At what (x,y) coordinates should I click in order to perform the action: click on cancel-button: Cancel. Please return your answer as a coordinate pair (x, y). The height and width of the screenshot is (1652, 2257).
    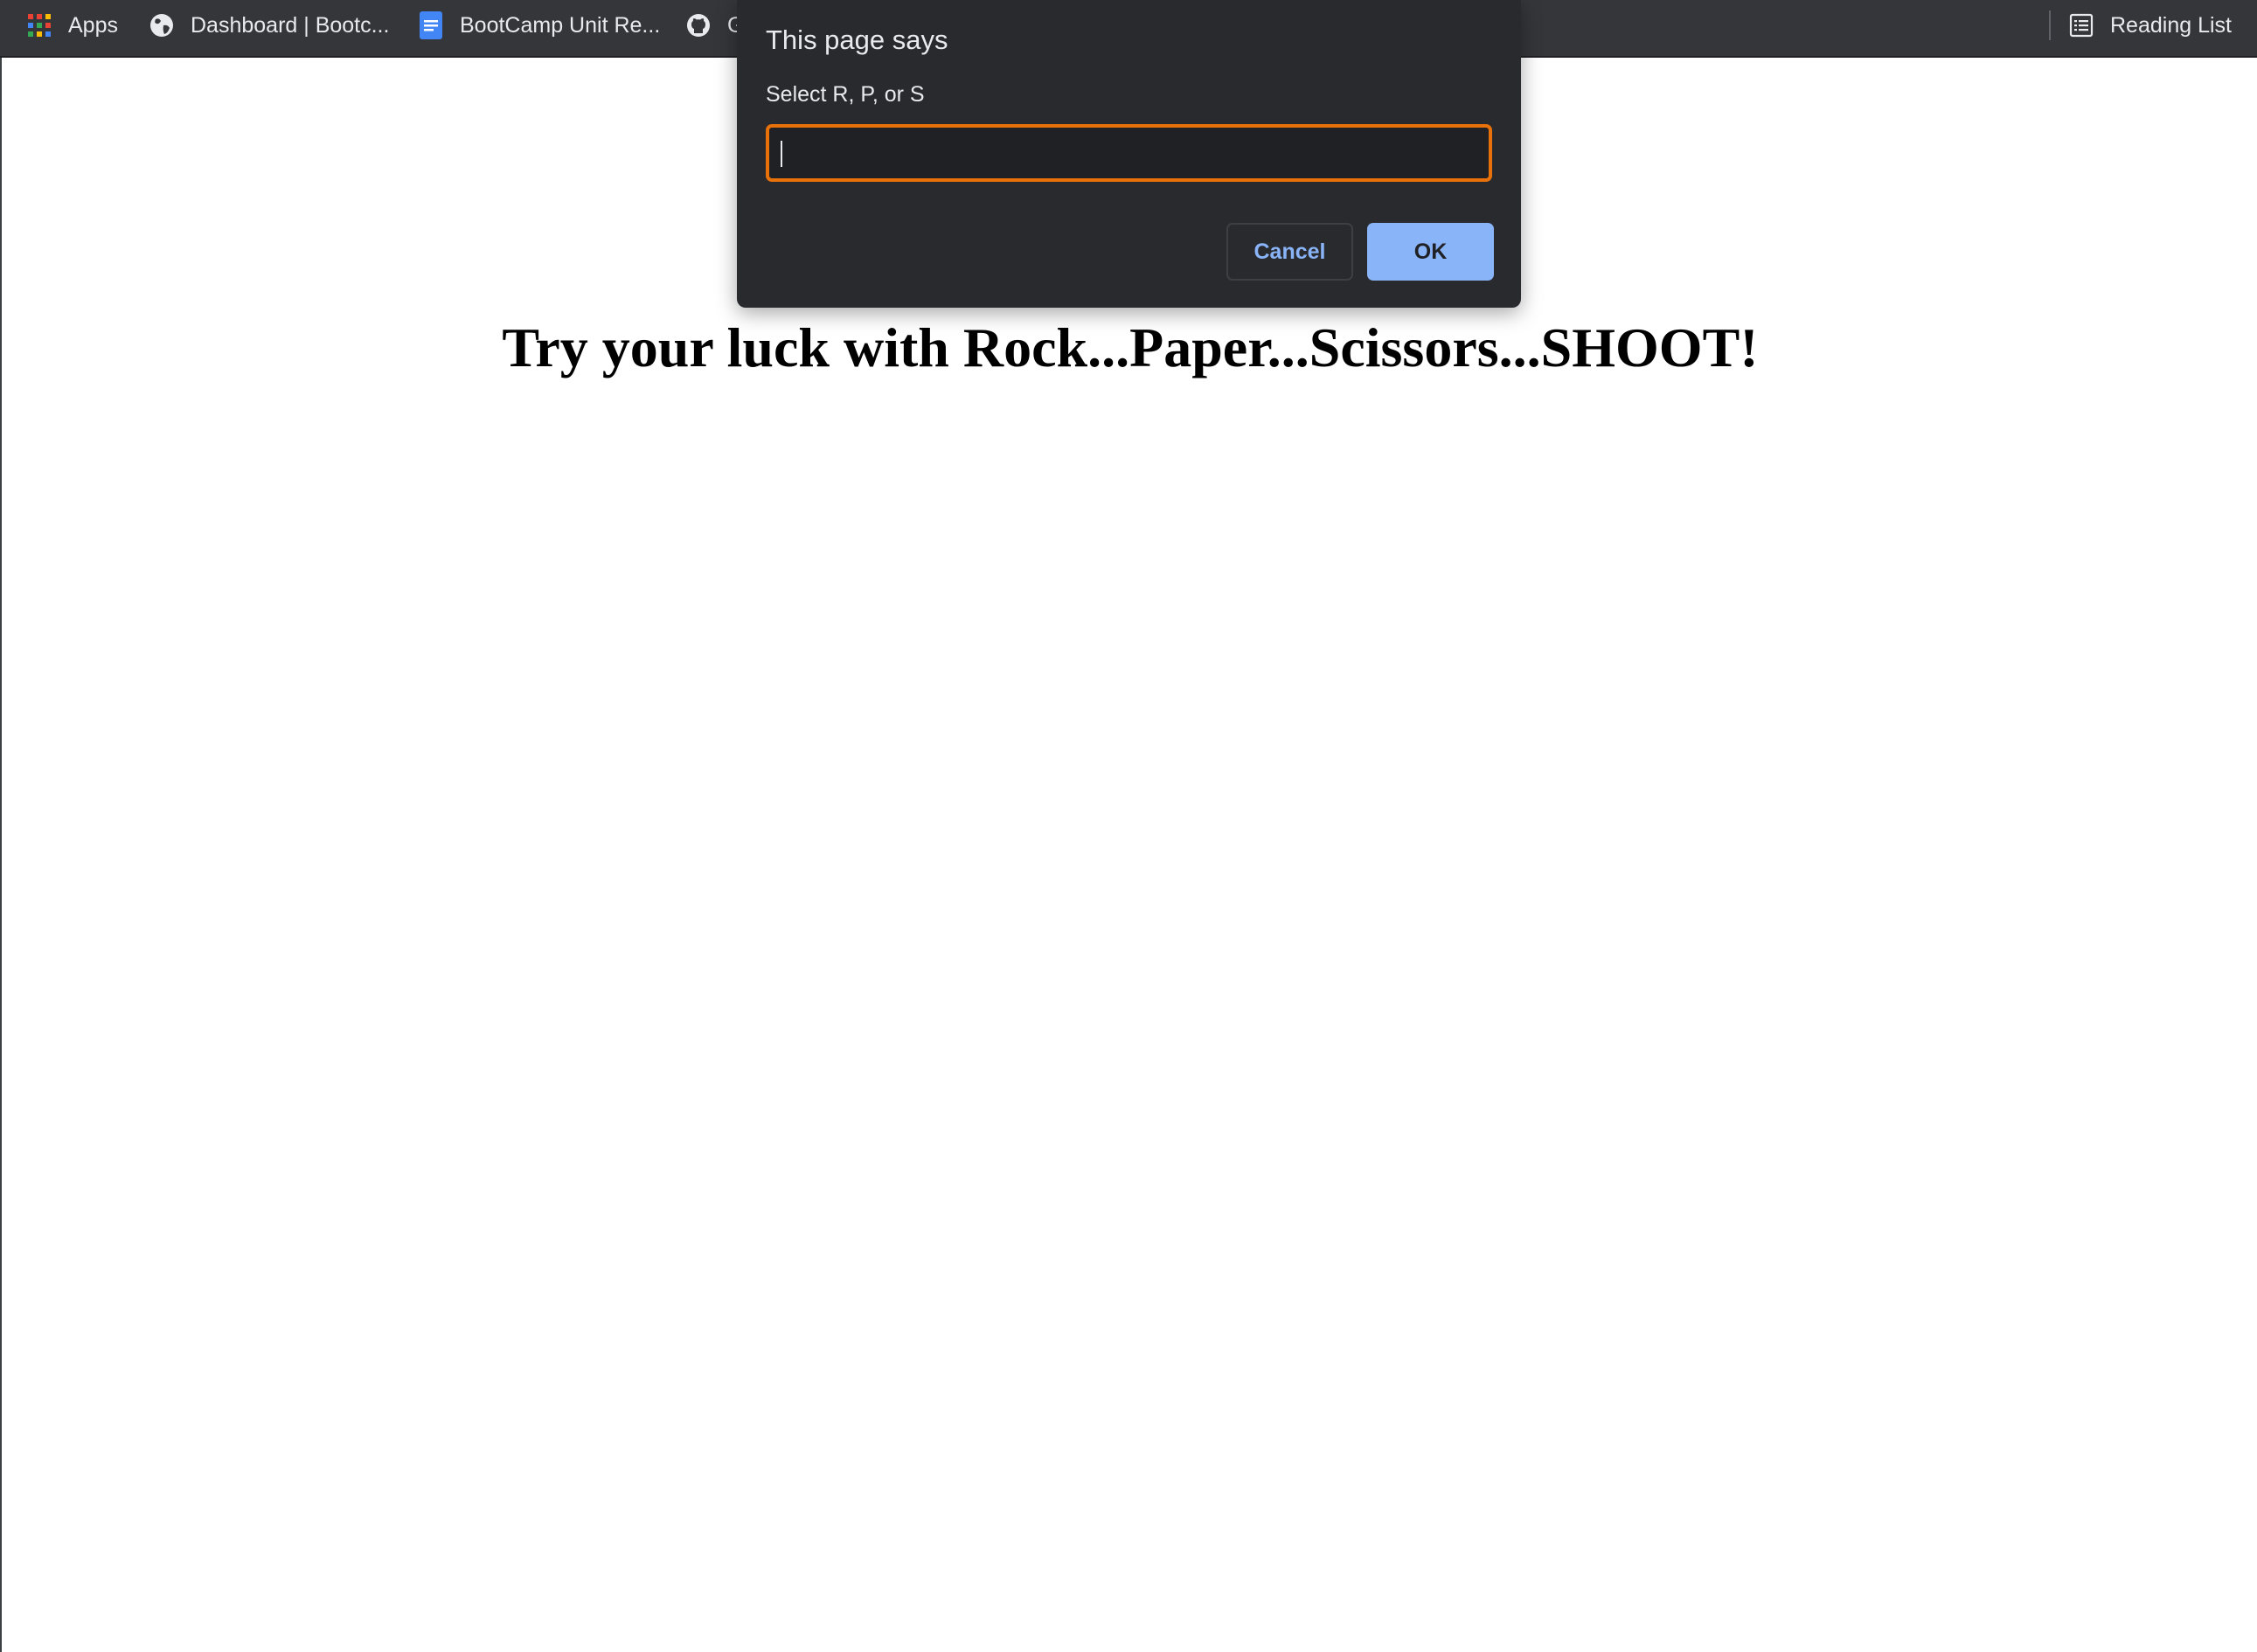
    Looking at the image, I should click on (1289, 252).